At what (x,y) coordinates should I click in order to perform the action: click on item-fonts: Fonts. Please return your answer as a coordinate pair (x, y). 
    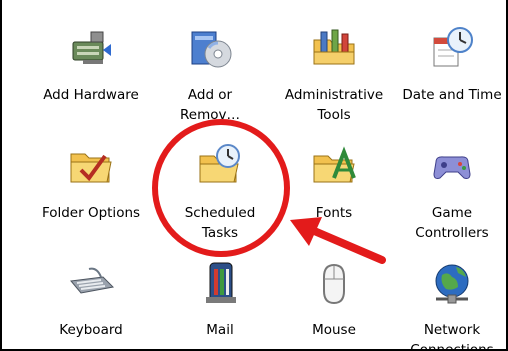
    Looking at the image, I should click on (334, 179).